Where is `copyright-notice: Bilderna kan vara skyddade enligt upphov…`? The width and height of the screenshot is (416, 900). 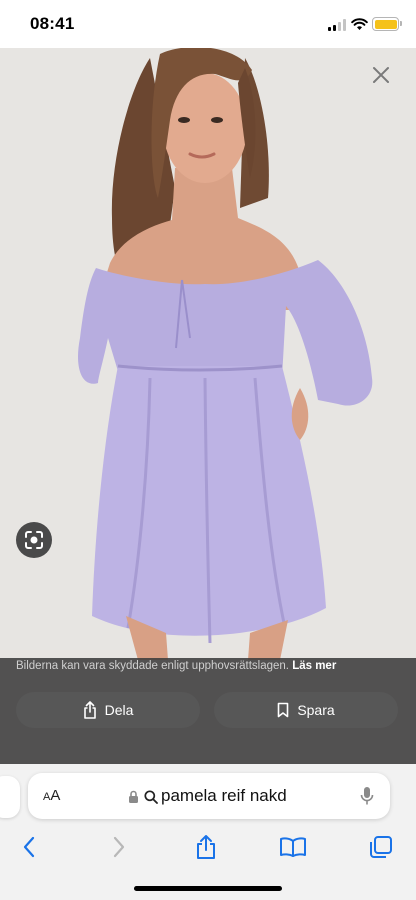 copyright-notice: Bilderna kan vara skyddade enligt upphov… is located at coordinates (176, 666).